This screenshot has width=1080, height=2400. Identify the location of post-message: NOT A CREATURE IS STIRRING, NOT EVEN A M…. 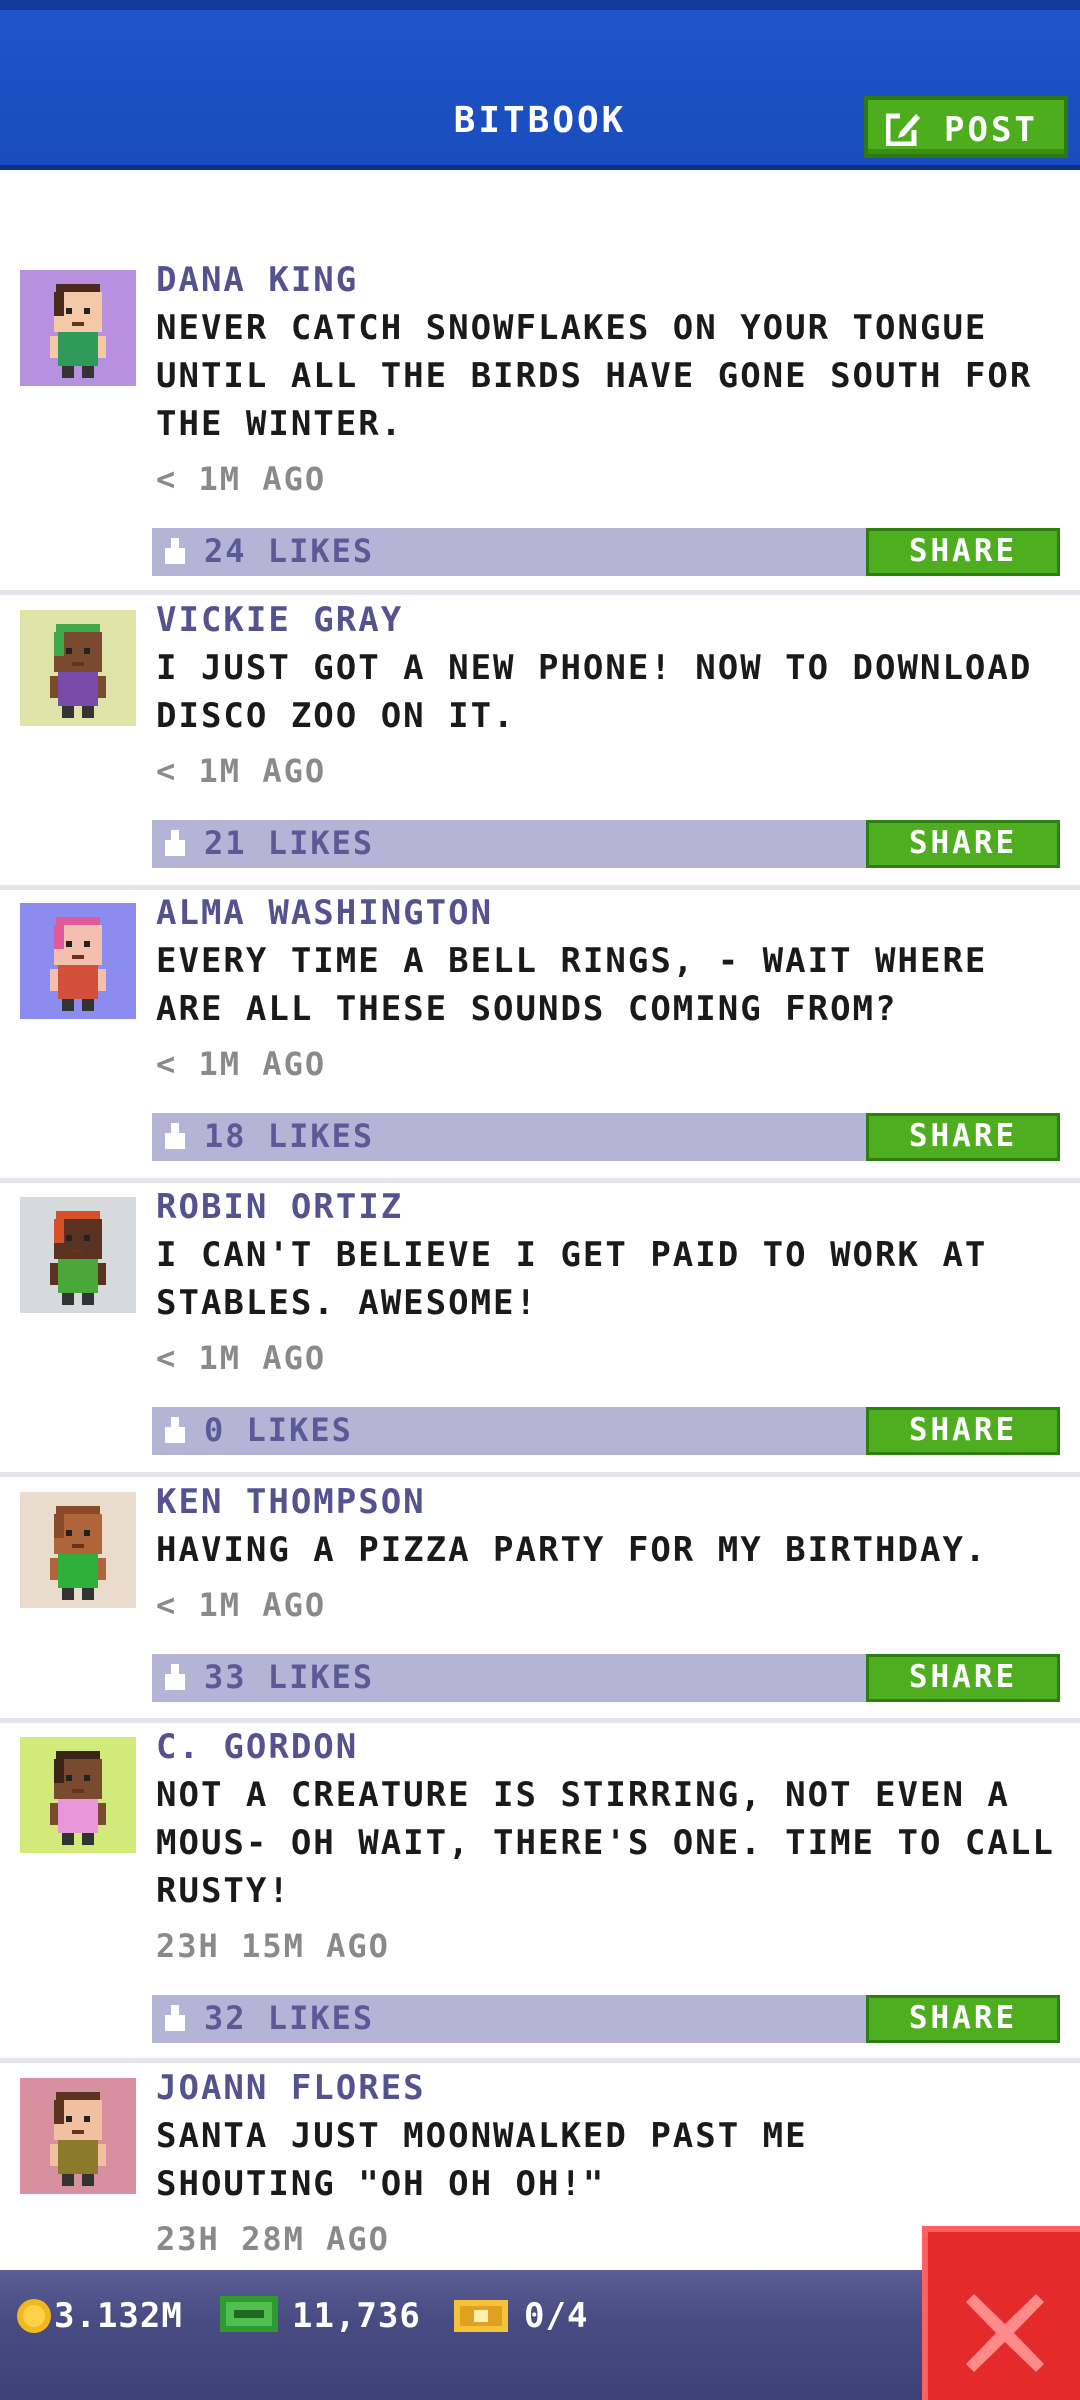
(605, 1843).